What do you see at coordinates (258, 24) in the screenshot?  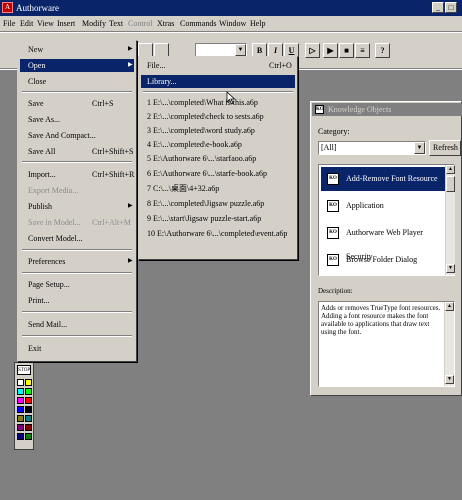 I see `menu-help: Help` at bounding box center [258, 24].